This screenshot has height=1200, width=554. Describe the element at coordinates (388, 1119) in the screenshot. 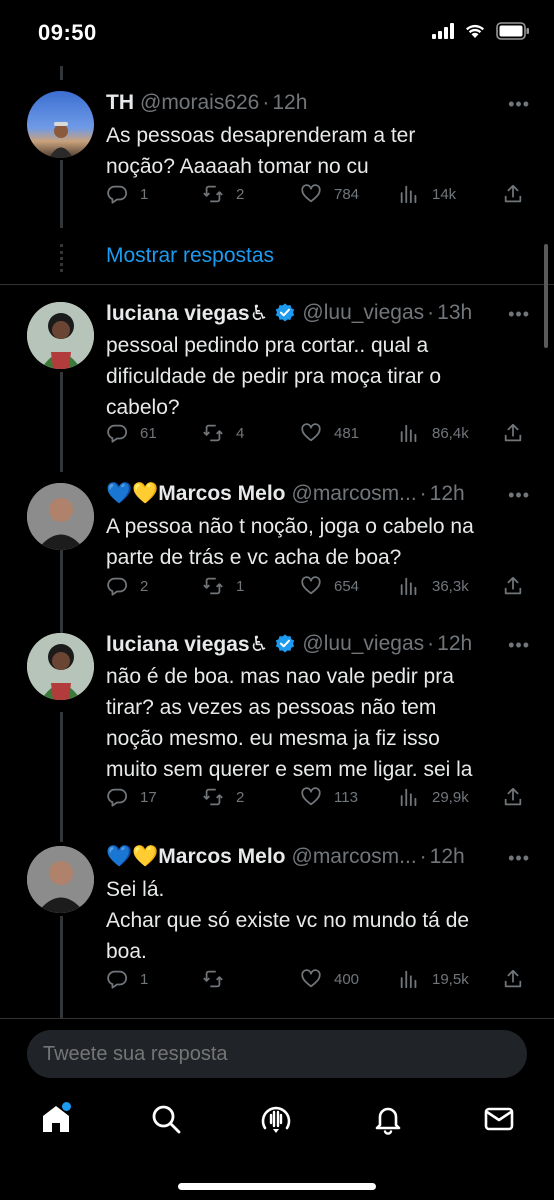

I see `notifications-icon` at that location.